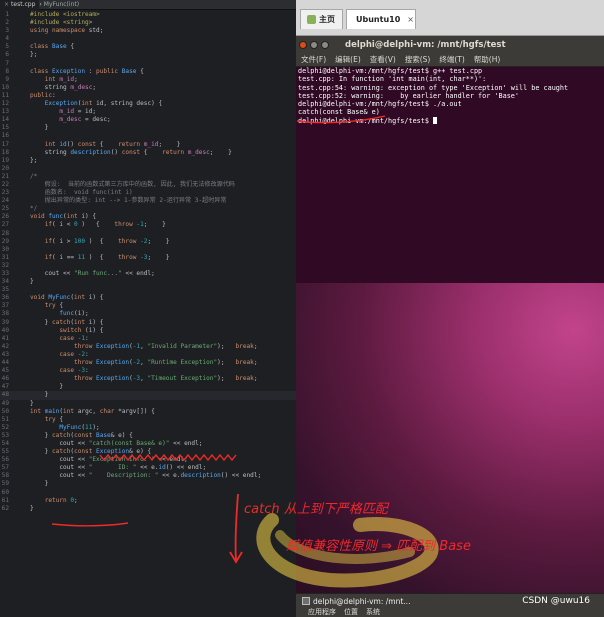  I want to click on menu-places: 位置, so click(351, 612).